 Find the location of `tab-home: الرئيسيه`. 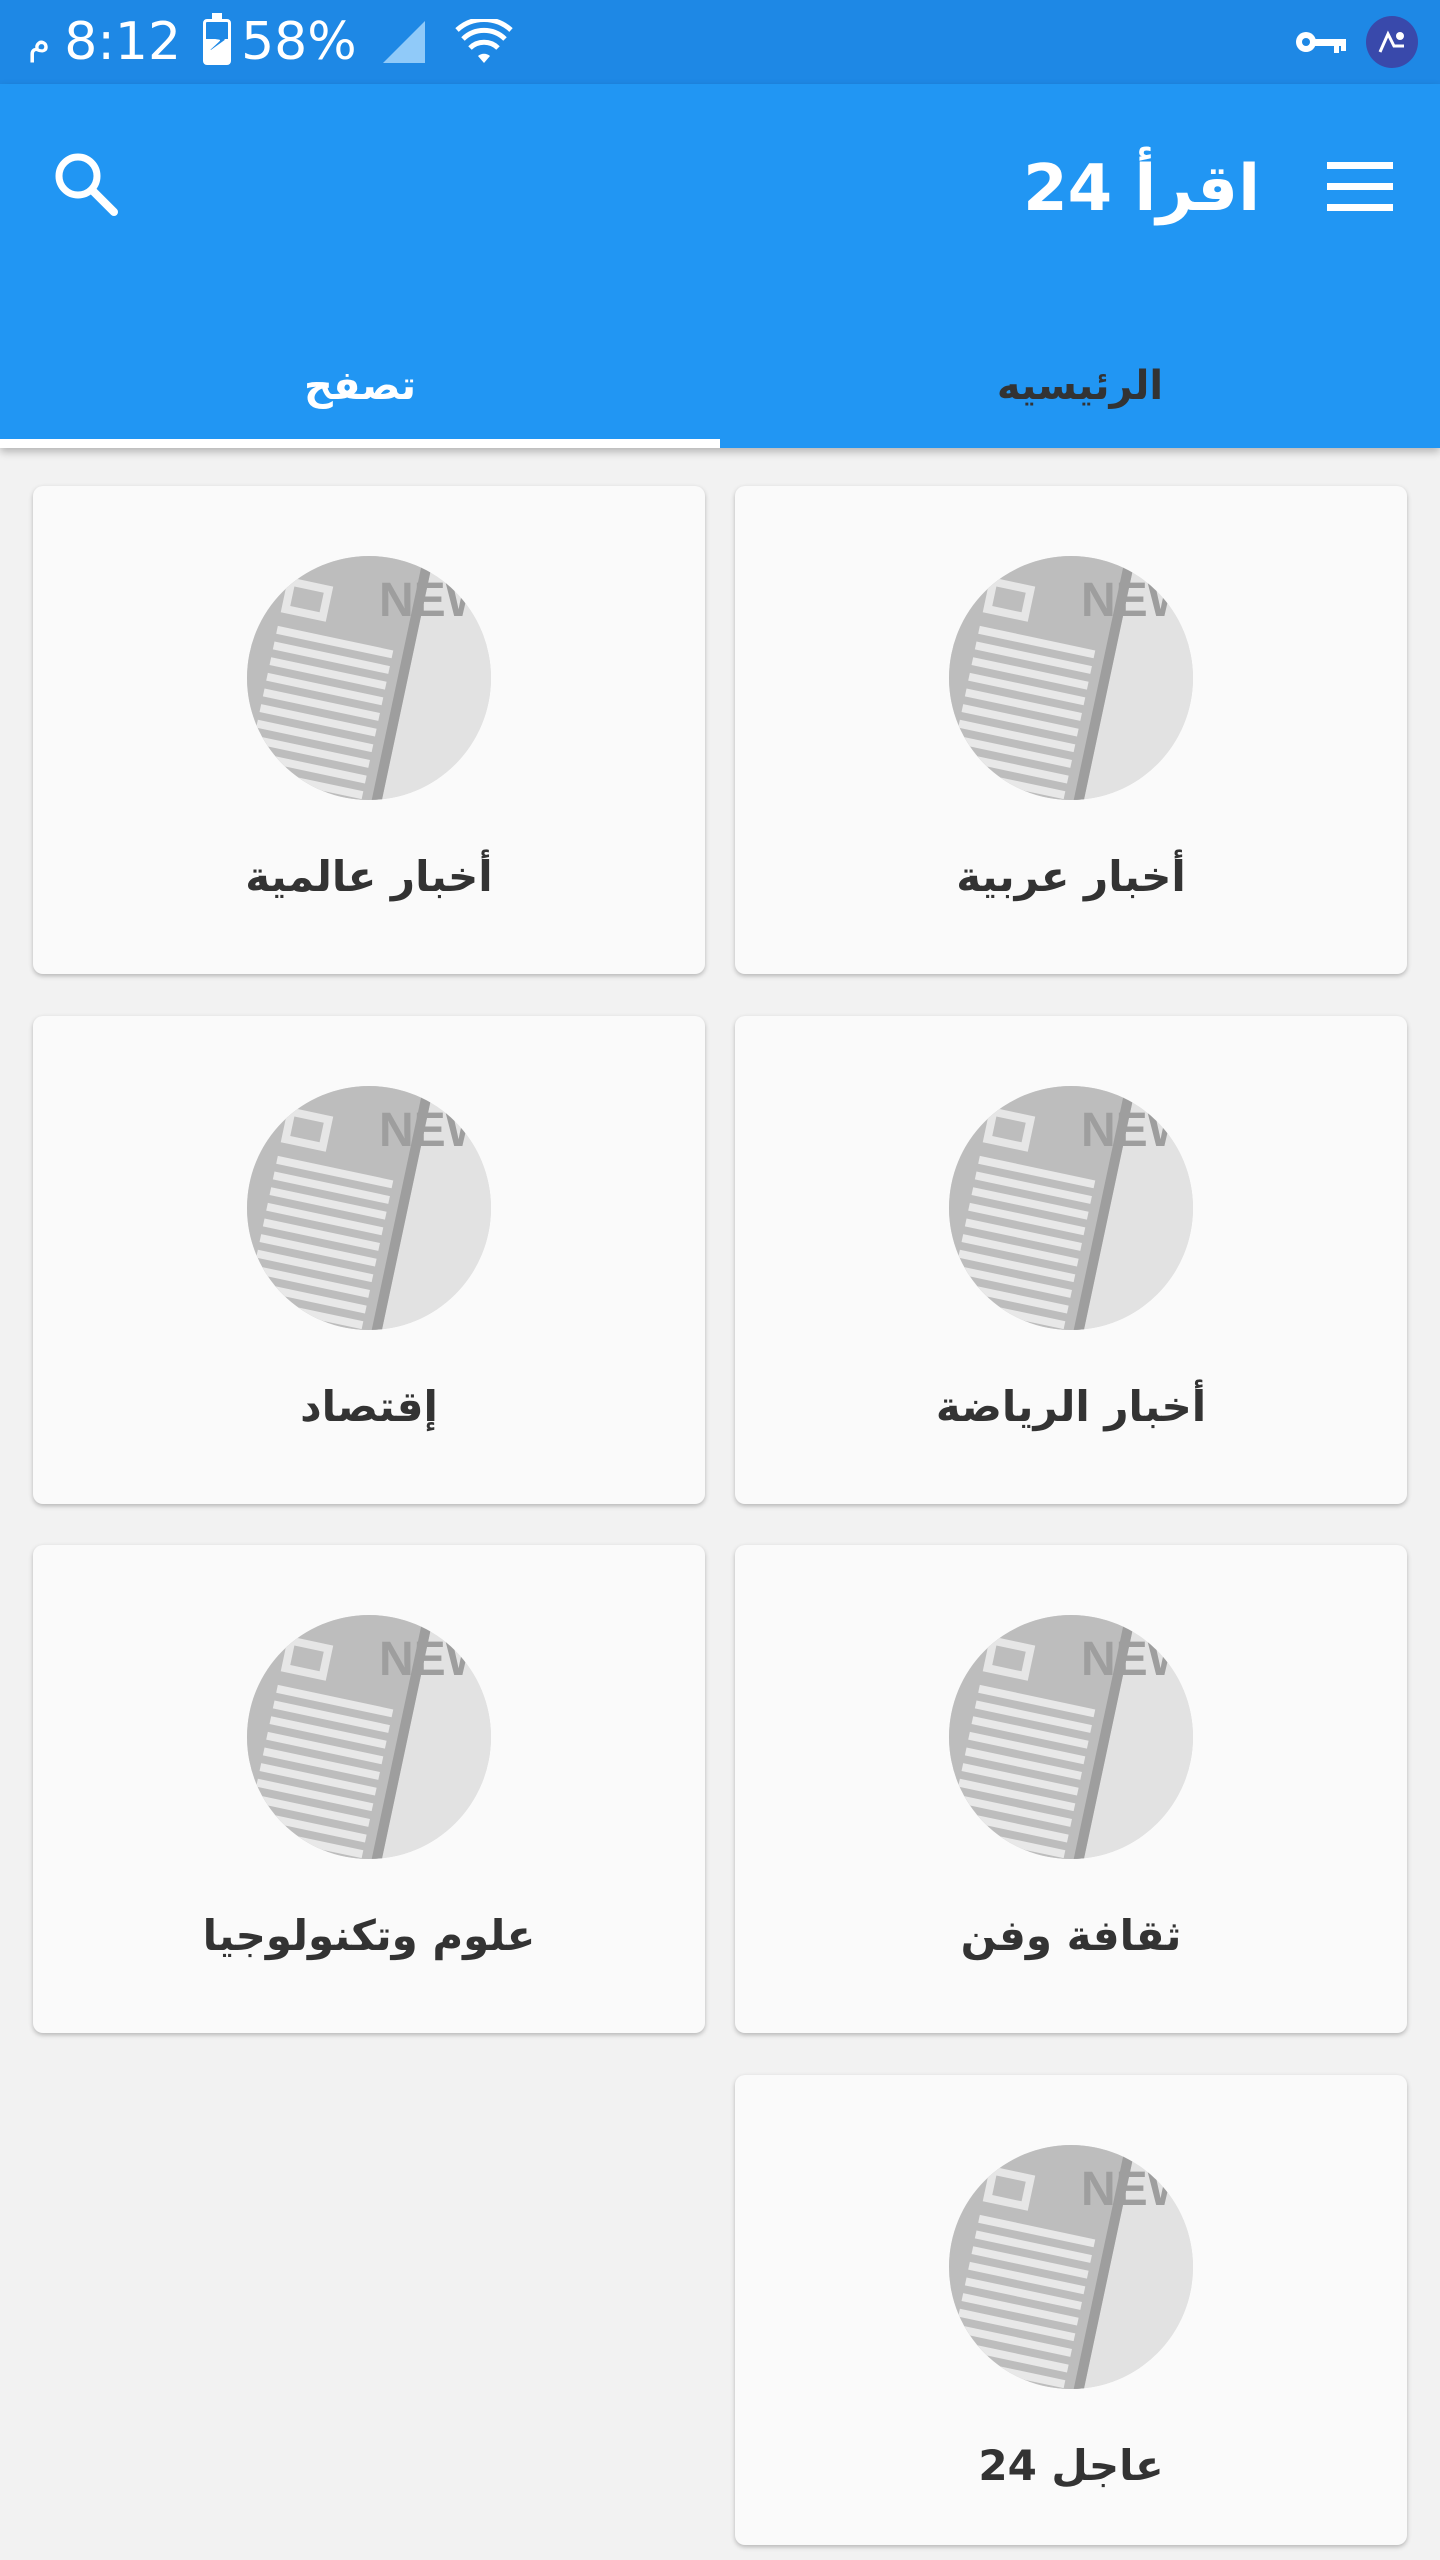

tab-home: الرئيسيه is located at coordinates (1080, 386).